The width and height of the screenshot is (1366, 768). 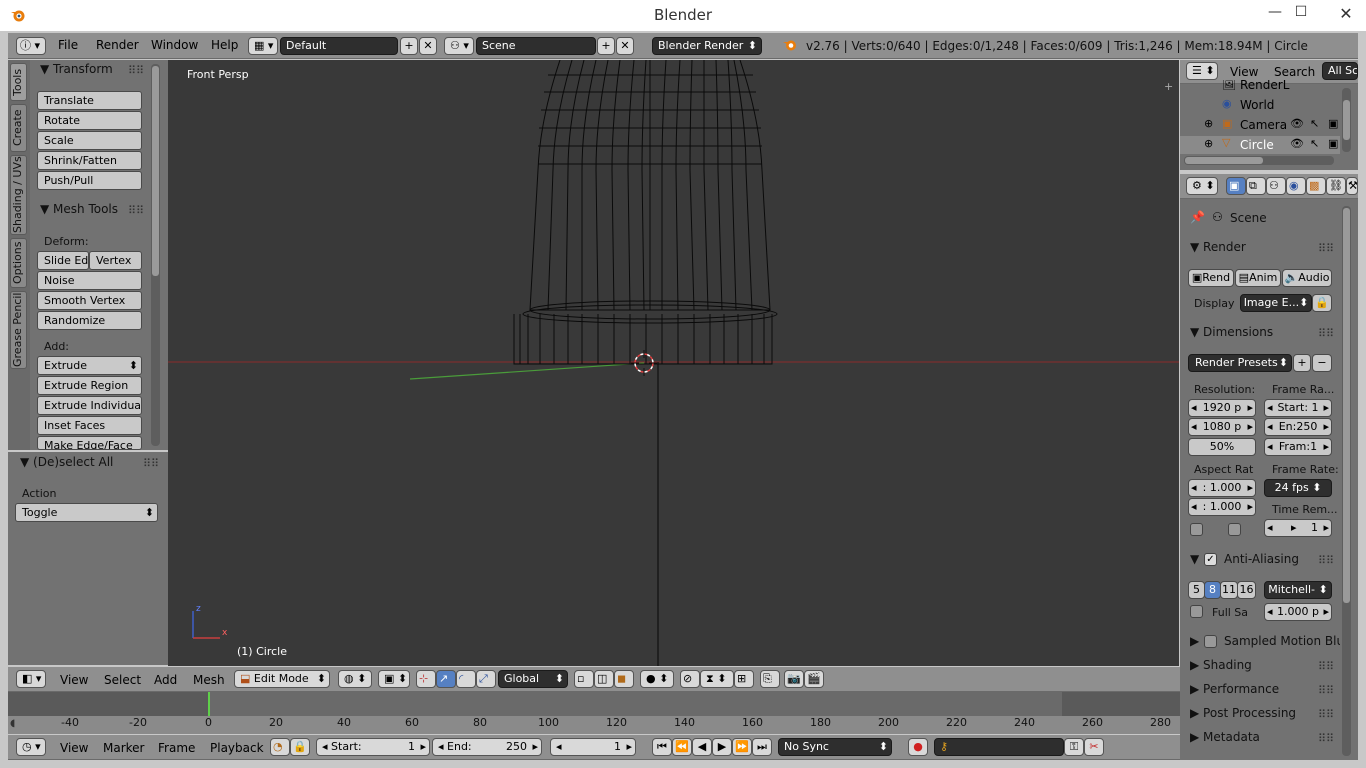 What do you see at coordinates (86, 512) in the screenshot?
I see `action-select: Toggle ⬍` at bounding box center [86, 512].